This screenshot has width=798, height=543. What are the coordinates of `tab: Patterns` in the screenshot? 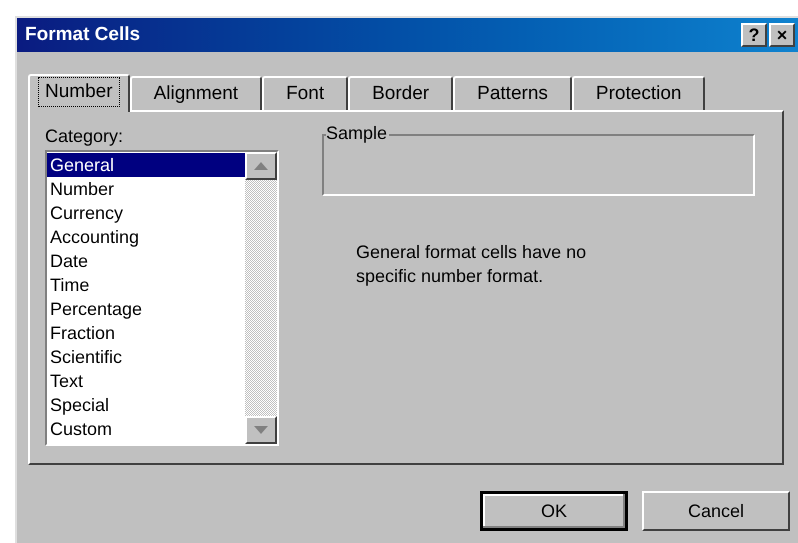 It's located at (512, 93).